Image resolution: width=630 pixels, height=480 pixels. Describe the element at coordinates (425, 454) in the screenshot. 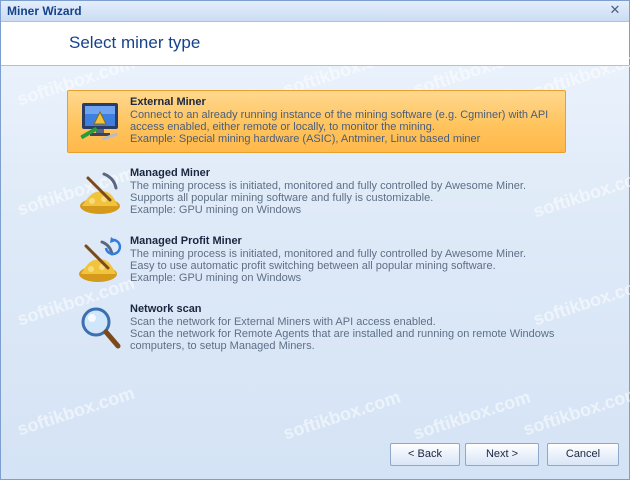

I see `back-button: < Back` at that location.